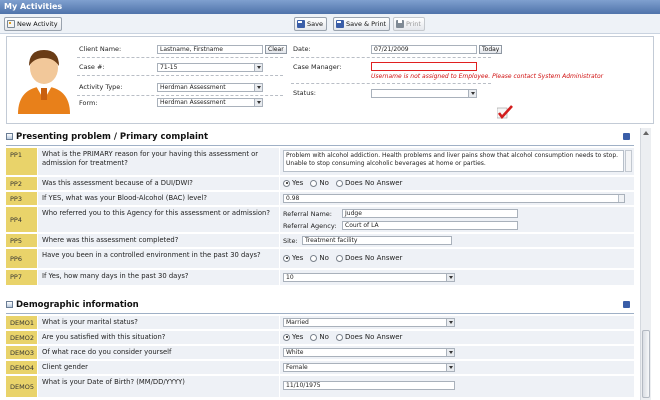  I want to click on print-label: Print, so click(413, 24).